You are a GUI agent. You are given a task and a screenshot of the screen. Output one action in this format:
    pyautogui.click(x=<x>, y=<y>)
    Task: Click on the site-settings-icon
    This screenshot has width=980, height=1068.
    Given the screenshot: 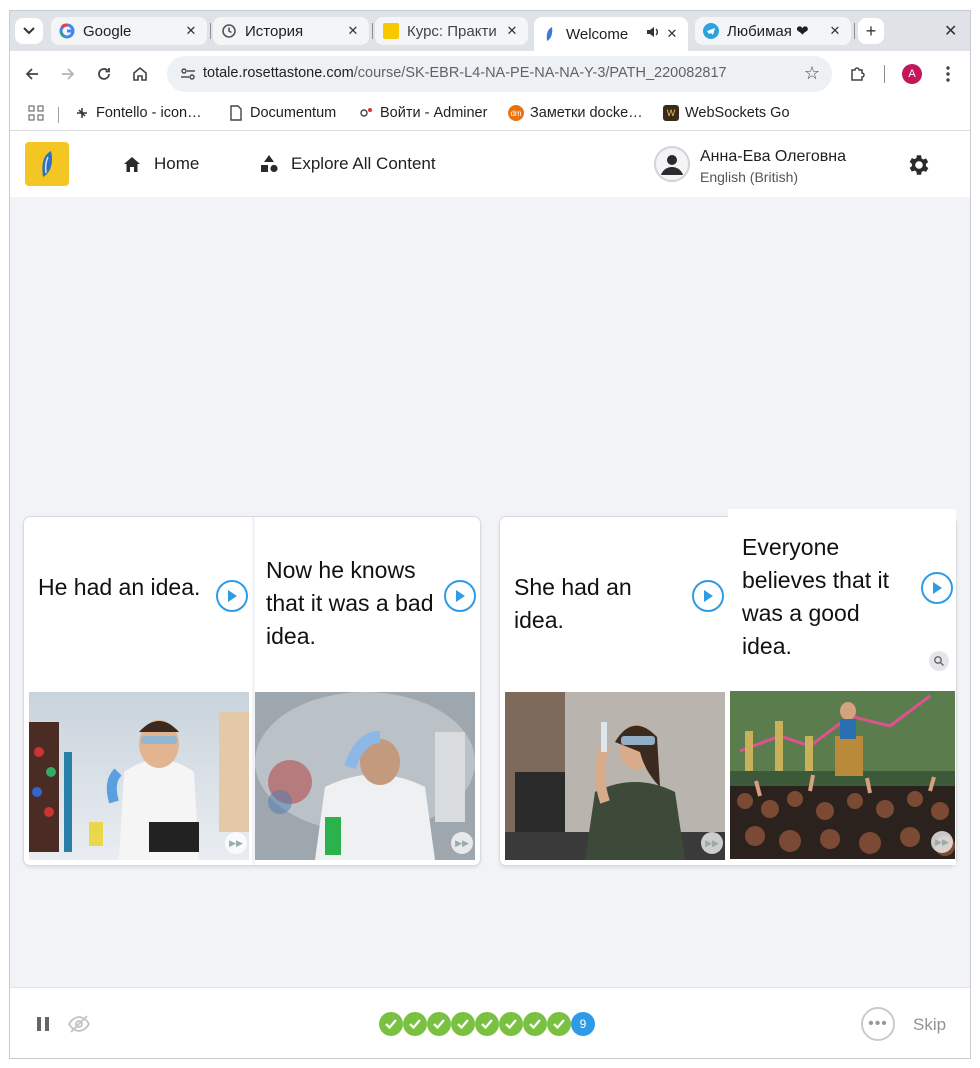 What is the action you would take?
    pyautogui.click(x=188, y=74)
    